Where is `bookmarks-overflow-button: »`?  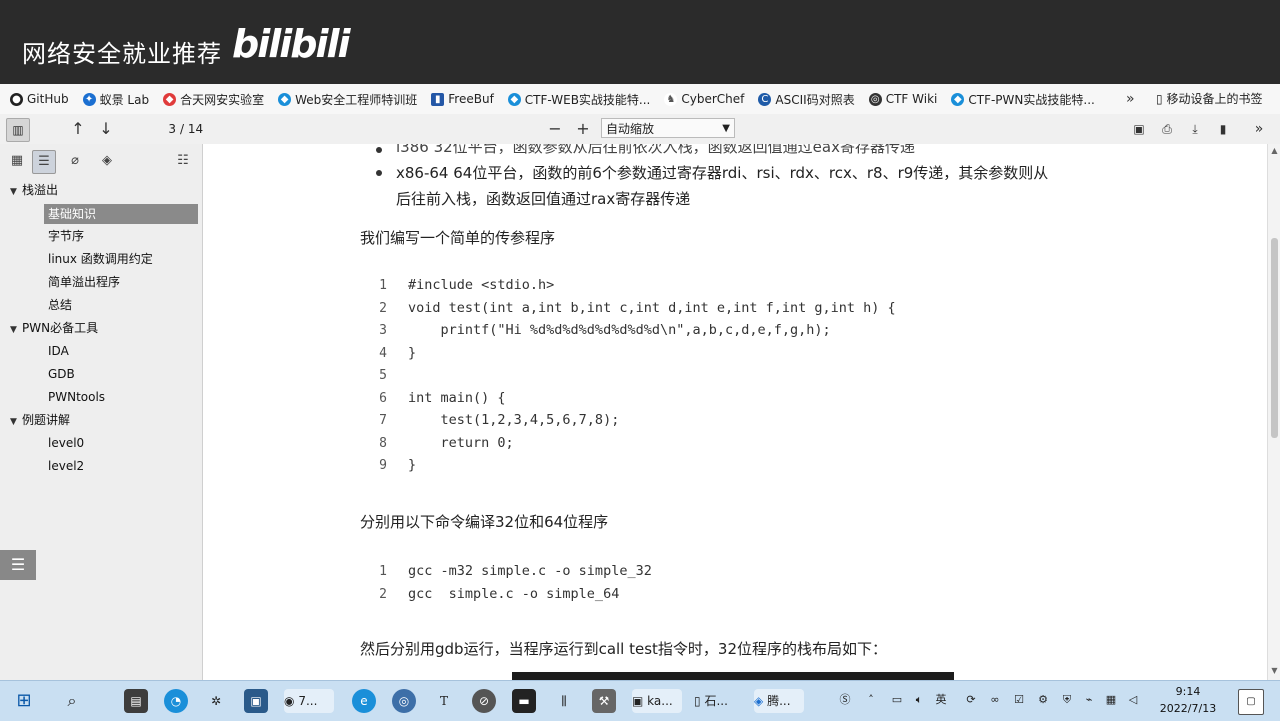
bookmarks-overflow-button: » is located at coordinates (1130, 99).